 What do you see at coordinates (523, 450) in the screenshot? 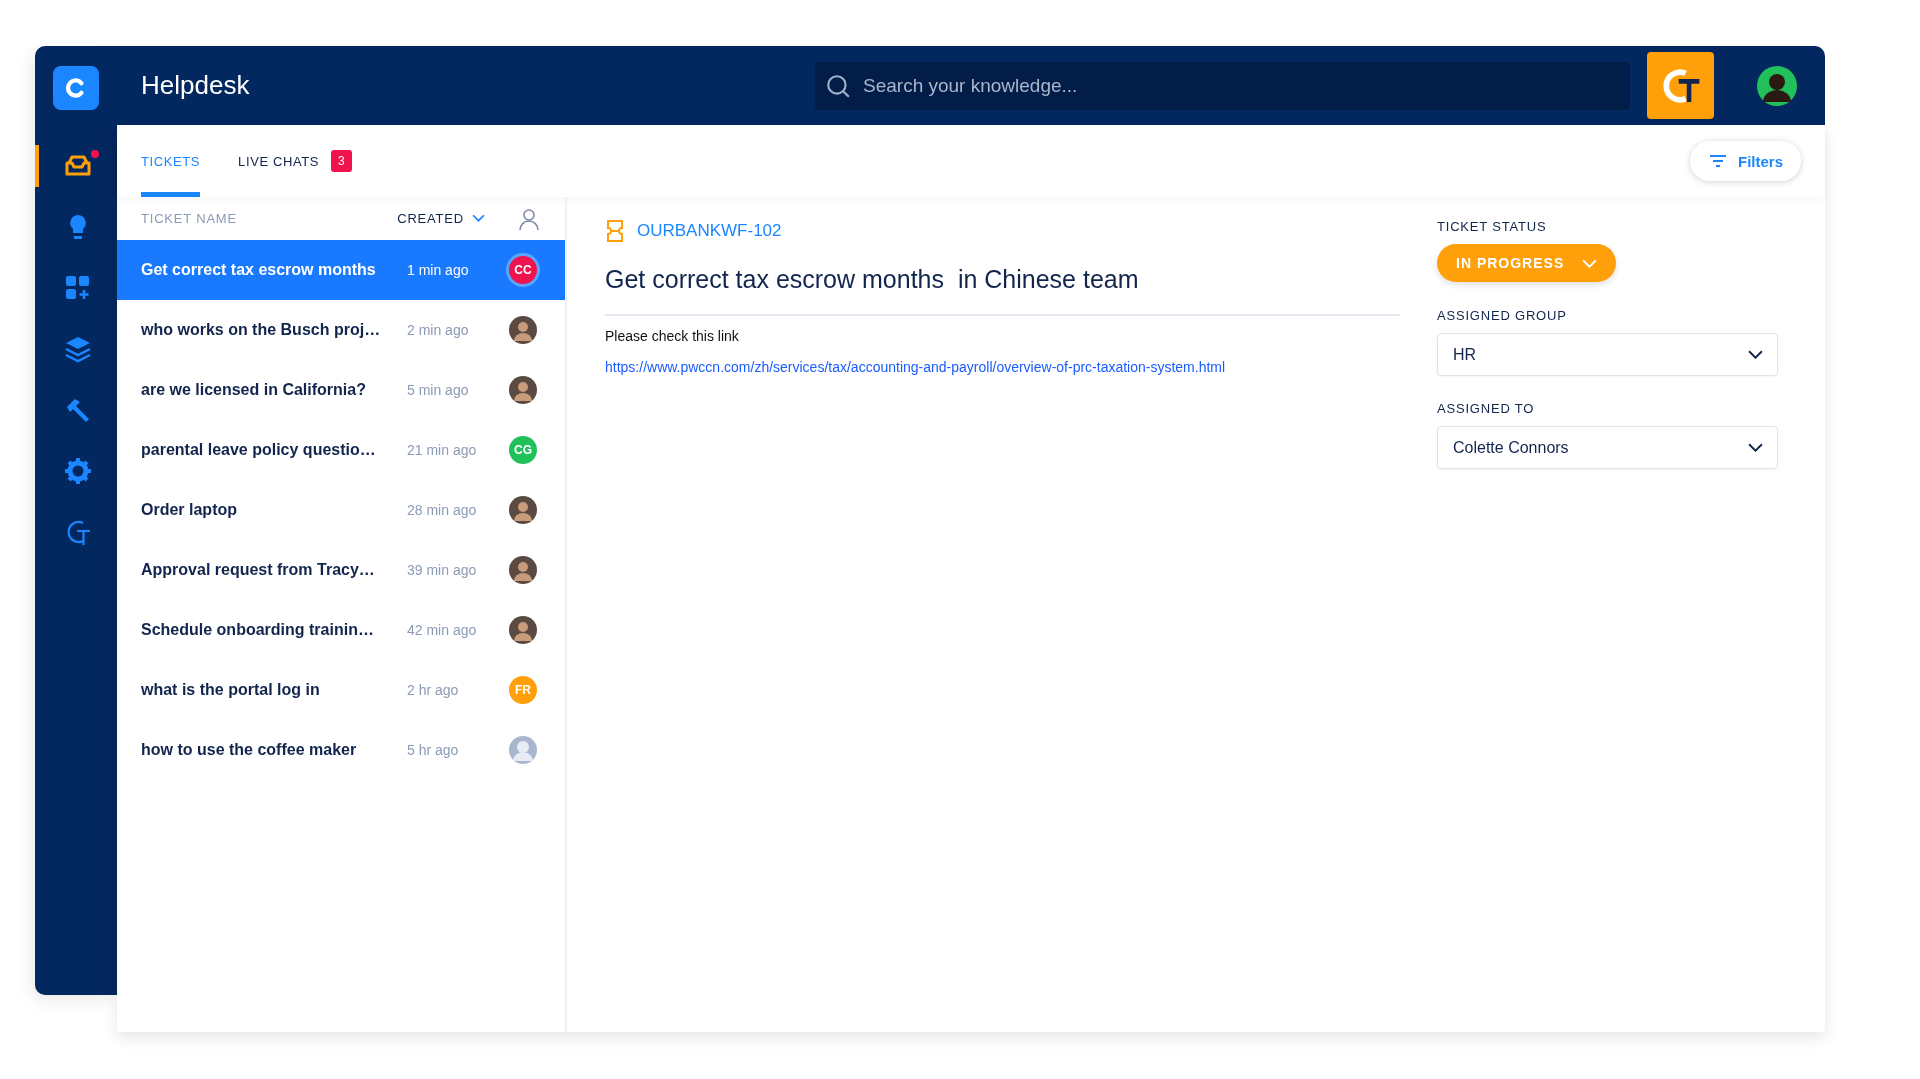
I see `initials-avatar: CG` at bounding box center [523, 450].